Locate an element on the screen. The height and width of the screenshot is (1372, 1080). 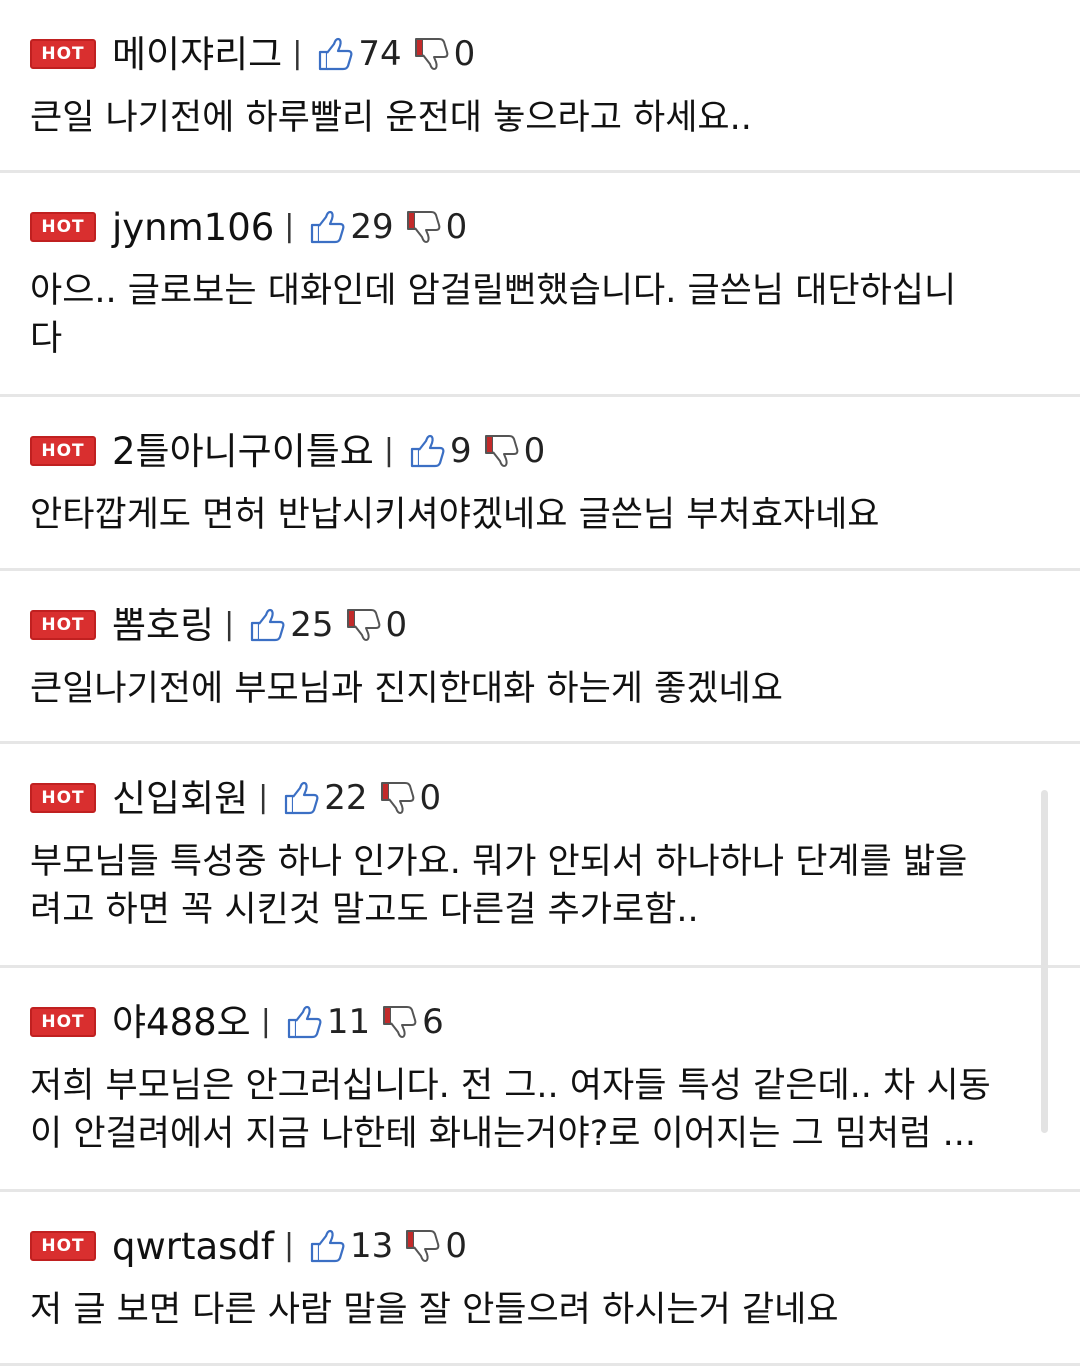
comment-header: HOT 뽐호링 | 25 0 is located at coordinates (540, 625).